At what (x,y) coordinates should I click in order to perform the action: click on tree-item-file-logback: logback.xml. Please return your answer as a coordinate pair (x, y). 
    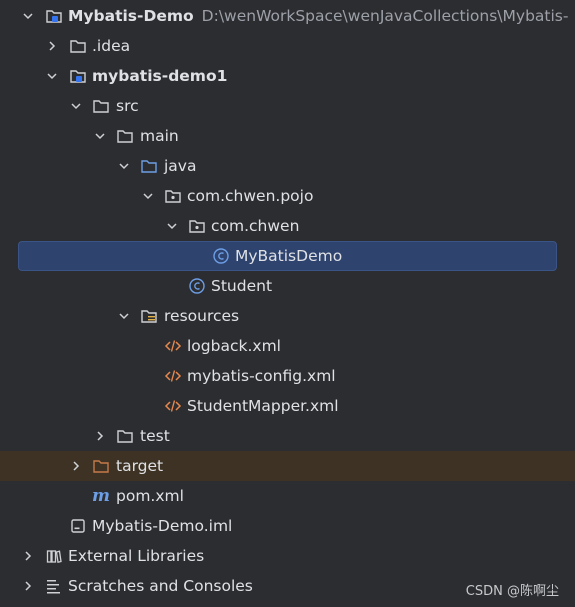
    Looking at the image, I should click on (287, 346).